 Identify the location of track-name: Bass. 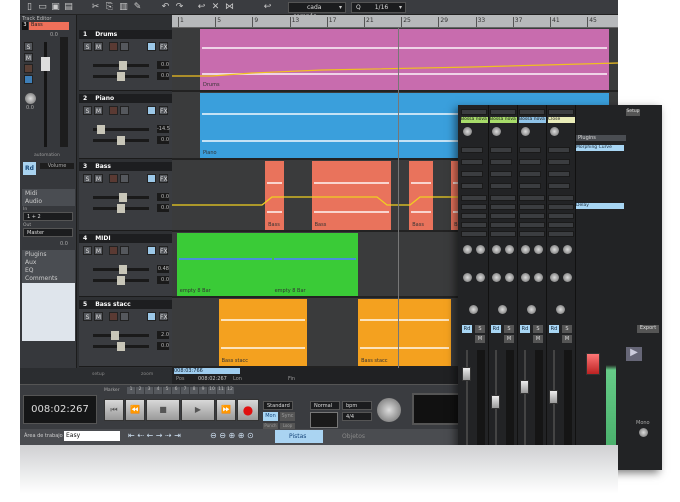
(103, 166).